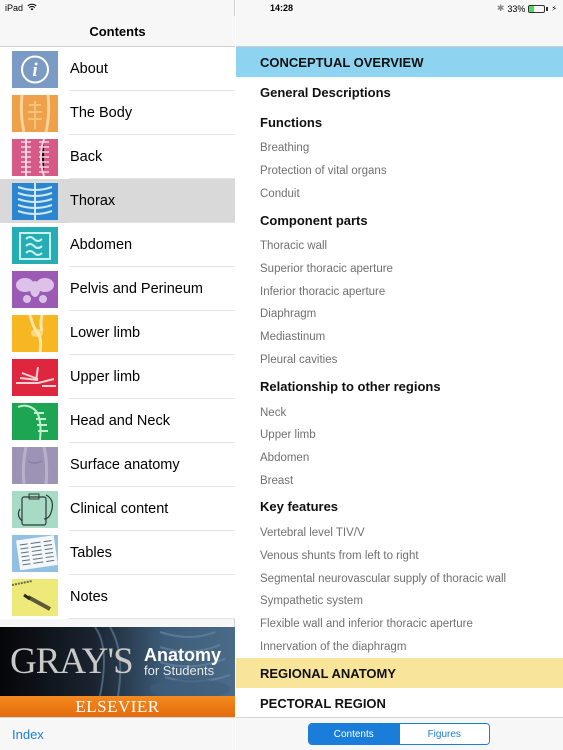 The height and width of the screenshot is (750, 563). I want to click on chapter-label: Pelvis and Perineum, so click(136, 289).